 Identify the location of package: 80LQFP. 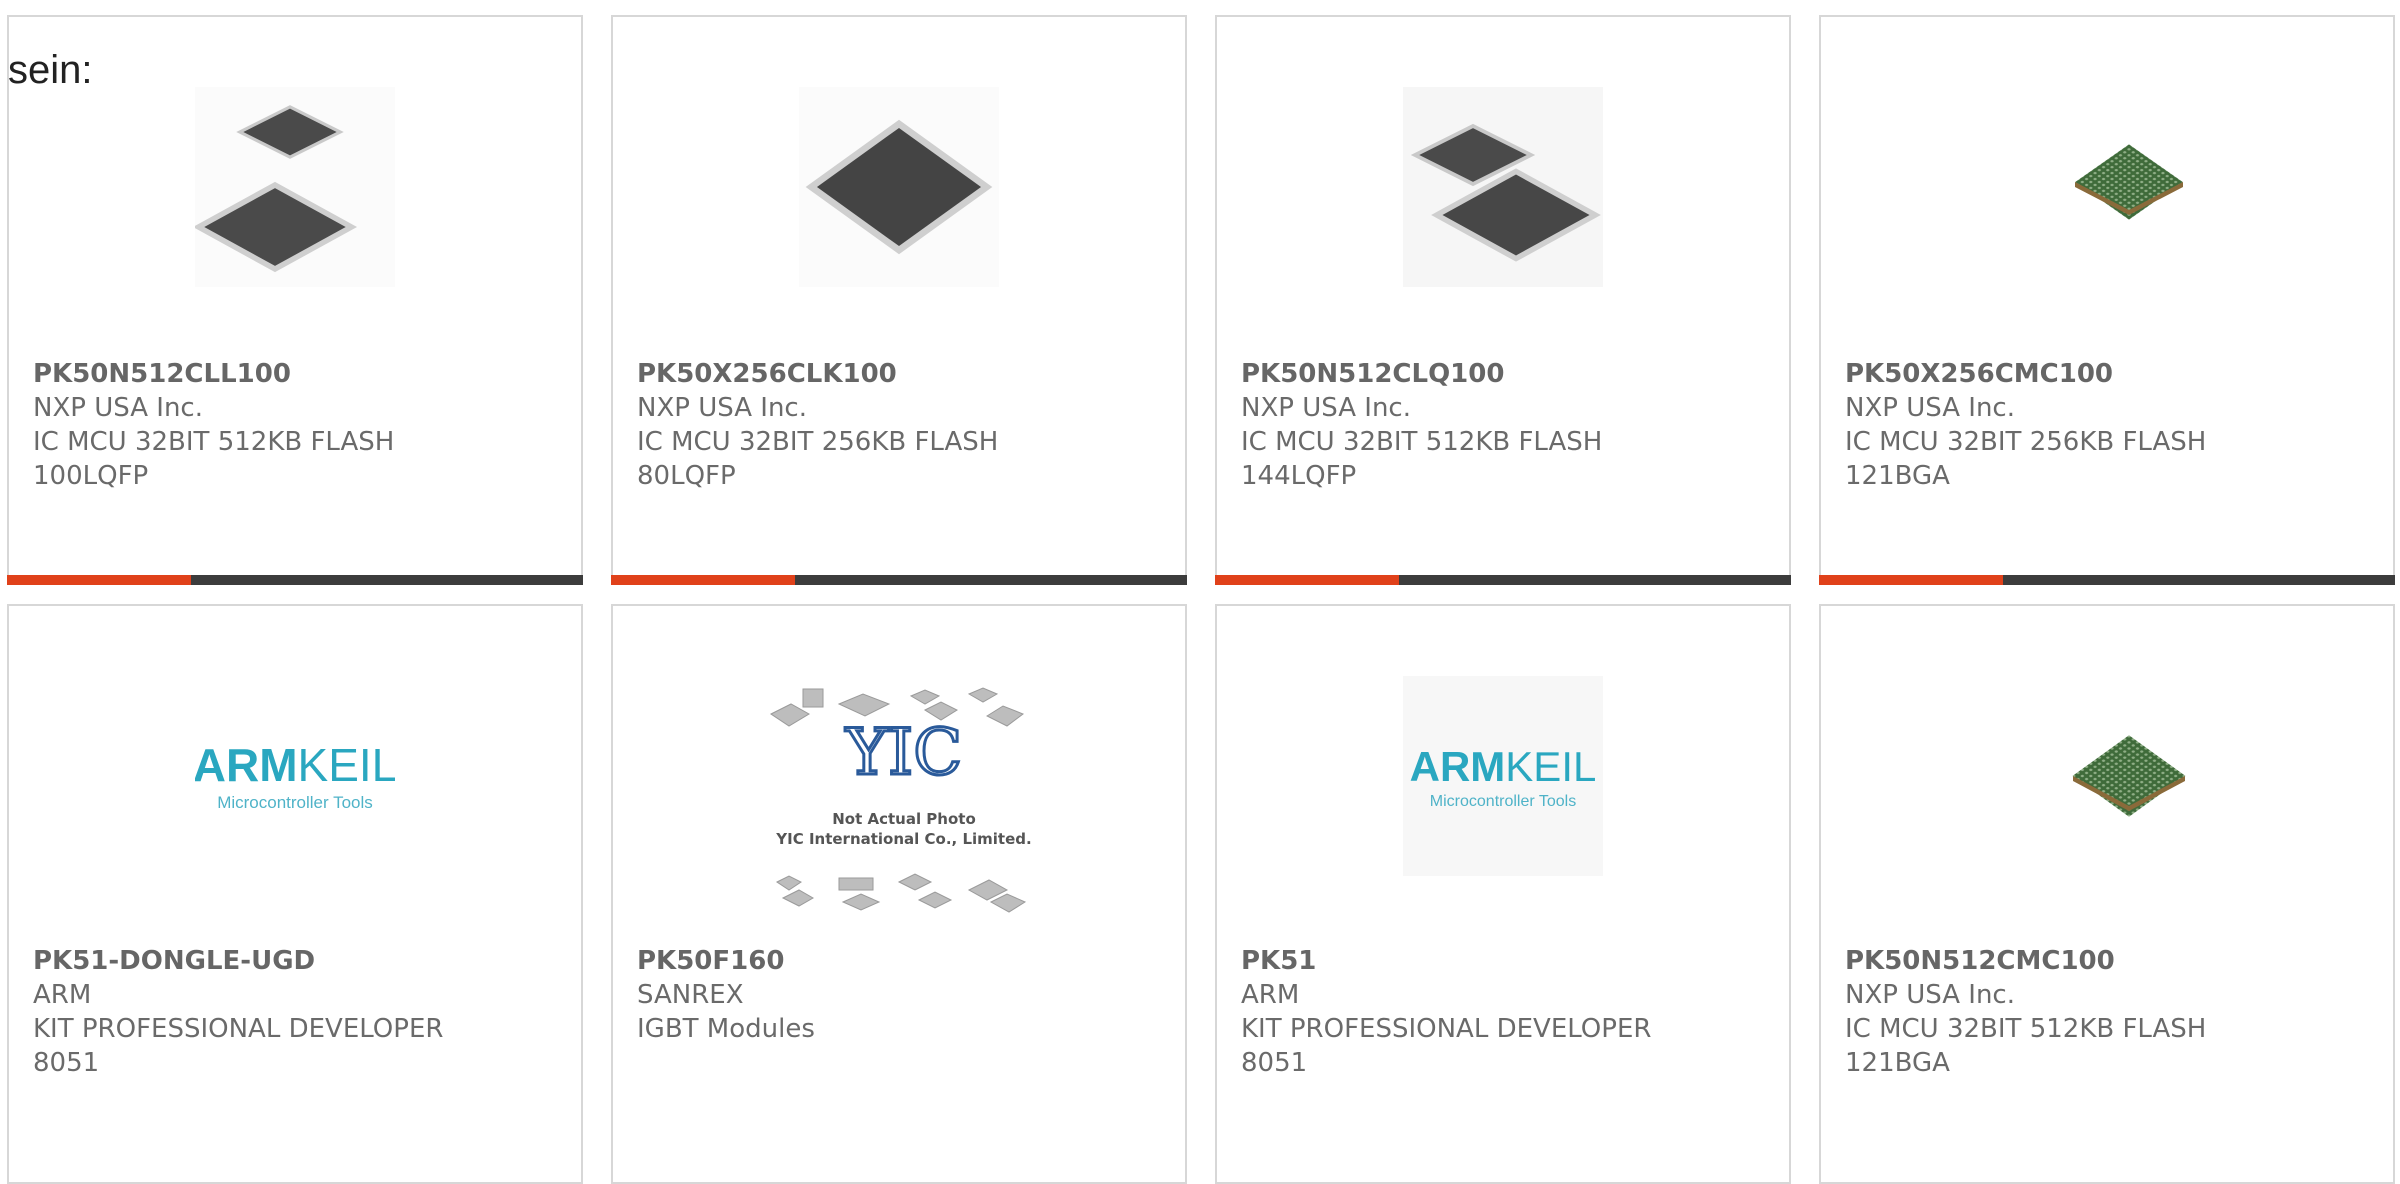
(686, 476).